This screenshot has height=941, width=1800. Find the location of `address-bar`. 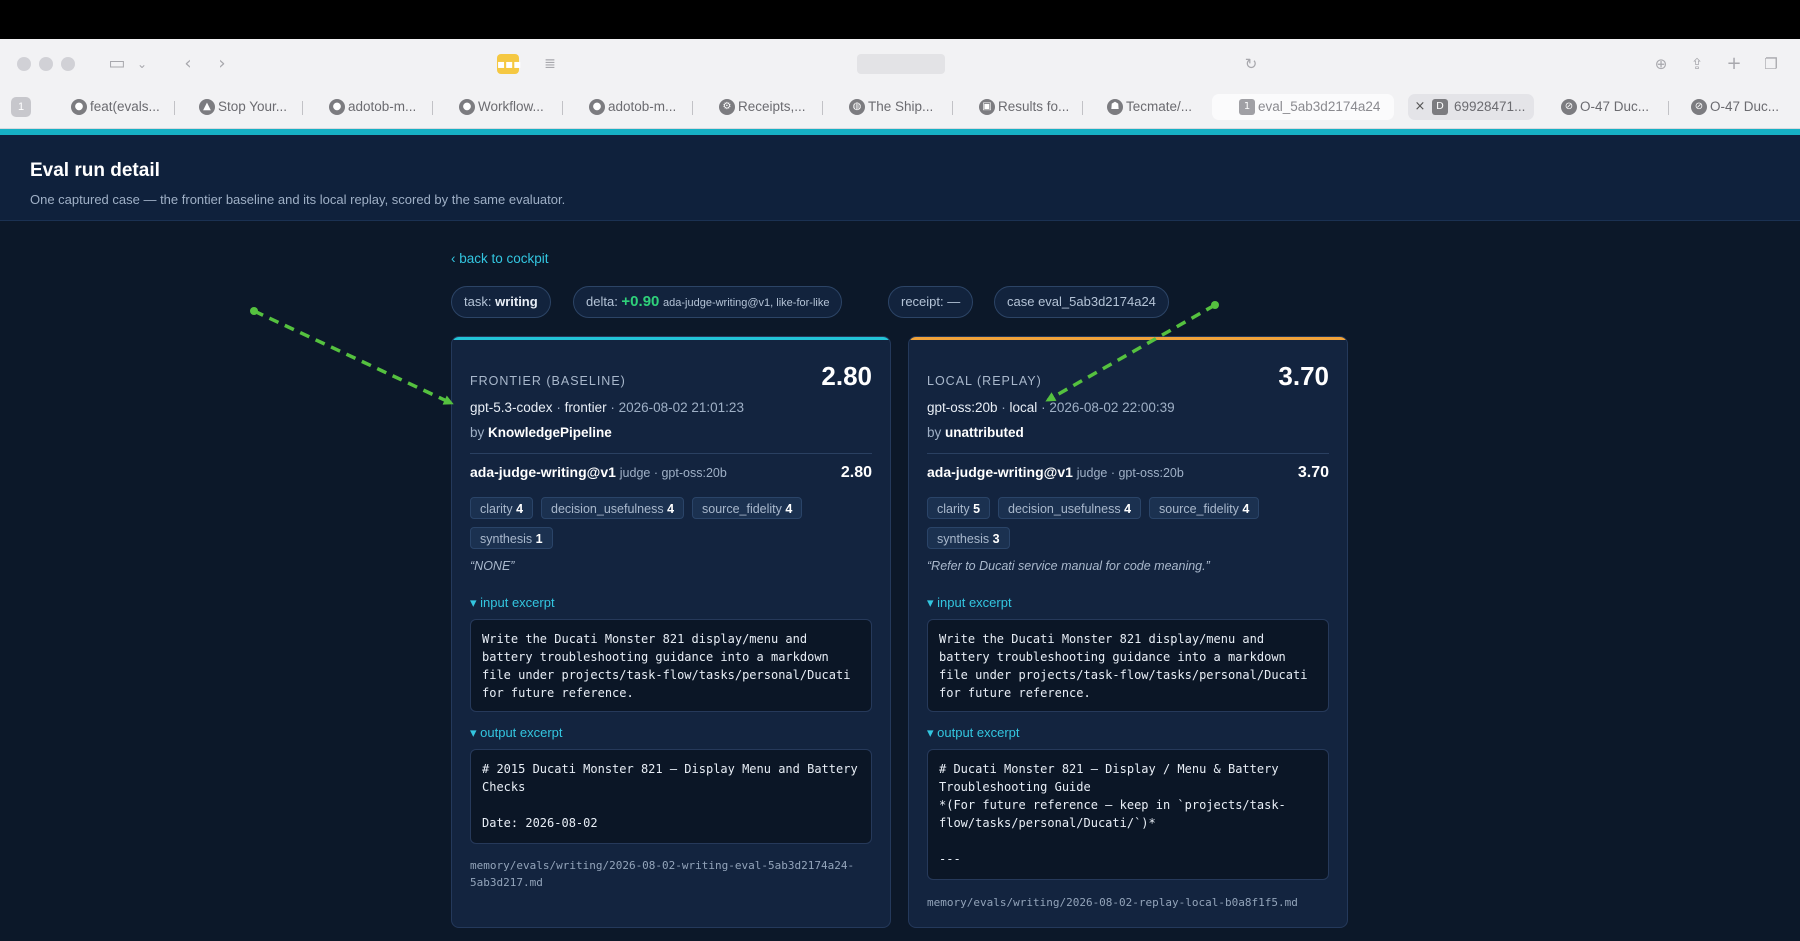

address-bar is located at coordinates (901, 64).